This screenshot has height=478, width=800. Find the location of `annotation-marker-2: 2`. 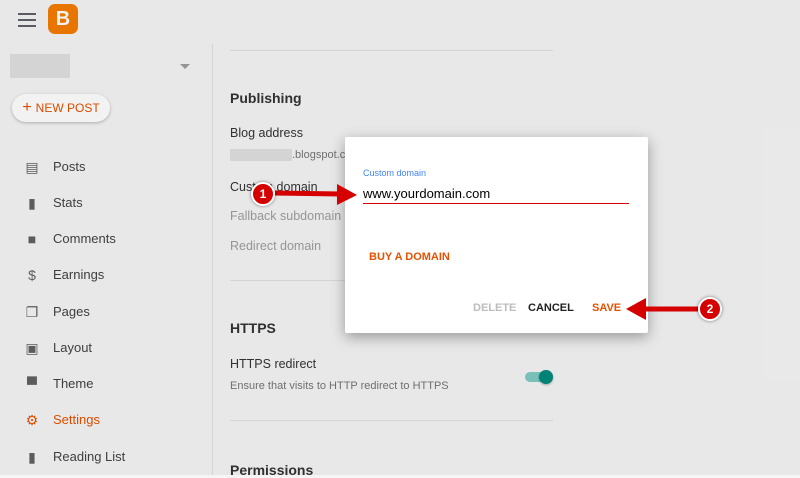

annotation-marker-2: 2 is located at coordinates (710, 309).